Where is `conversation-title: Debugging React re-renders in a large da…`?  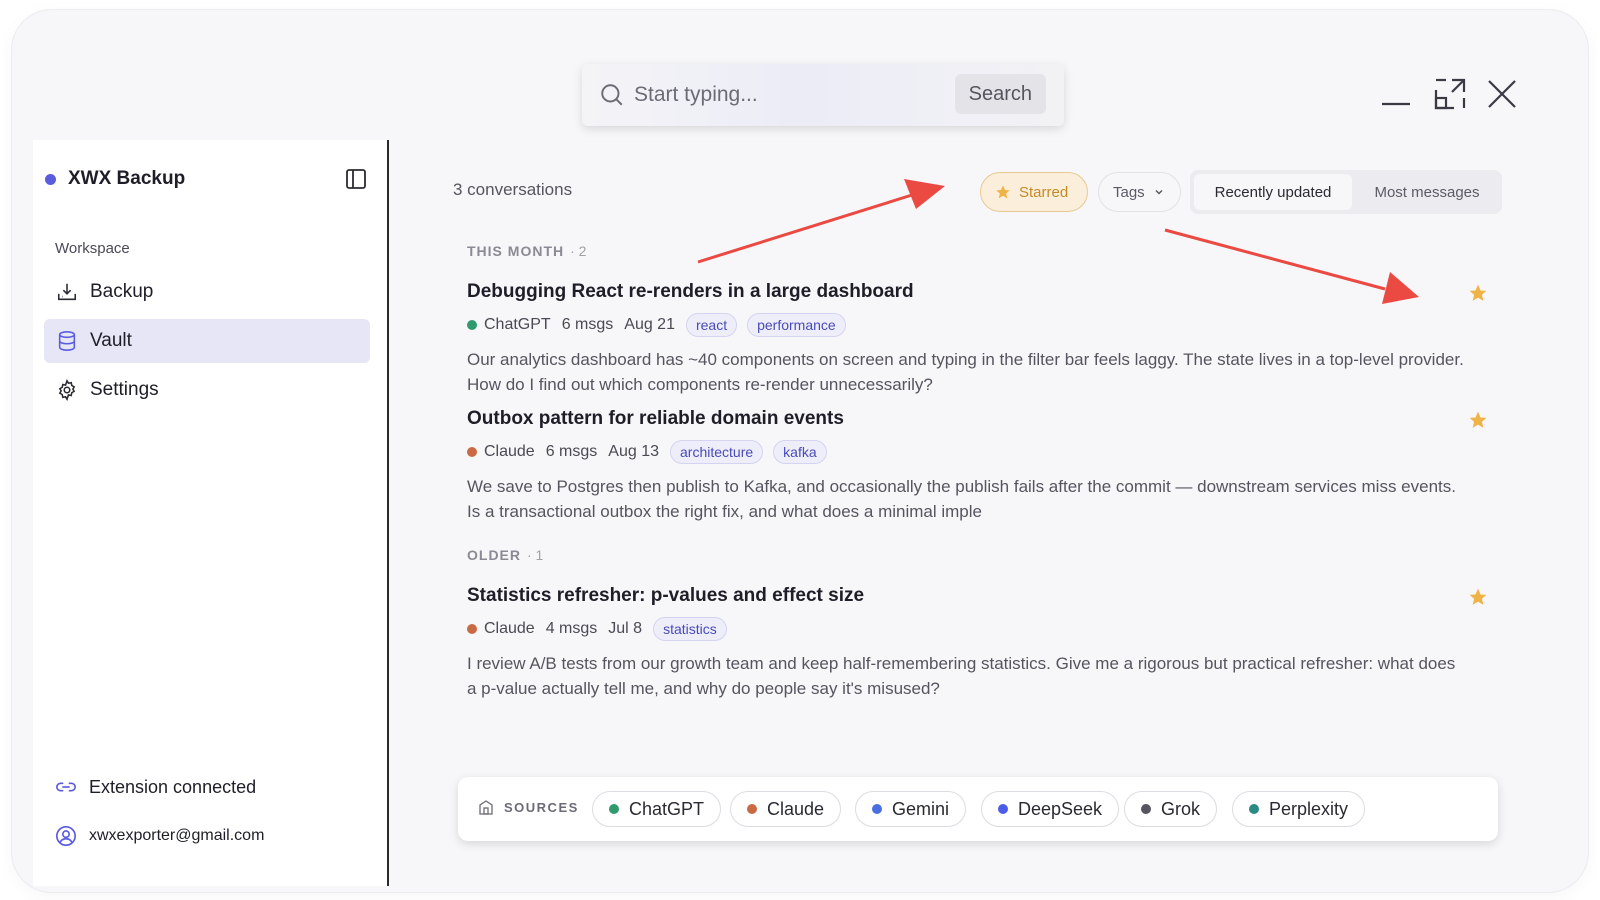
conversation-title: Debugging React re-renders in a large da… is located at coordinates (977, 292).